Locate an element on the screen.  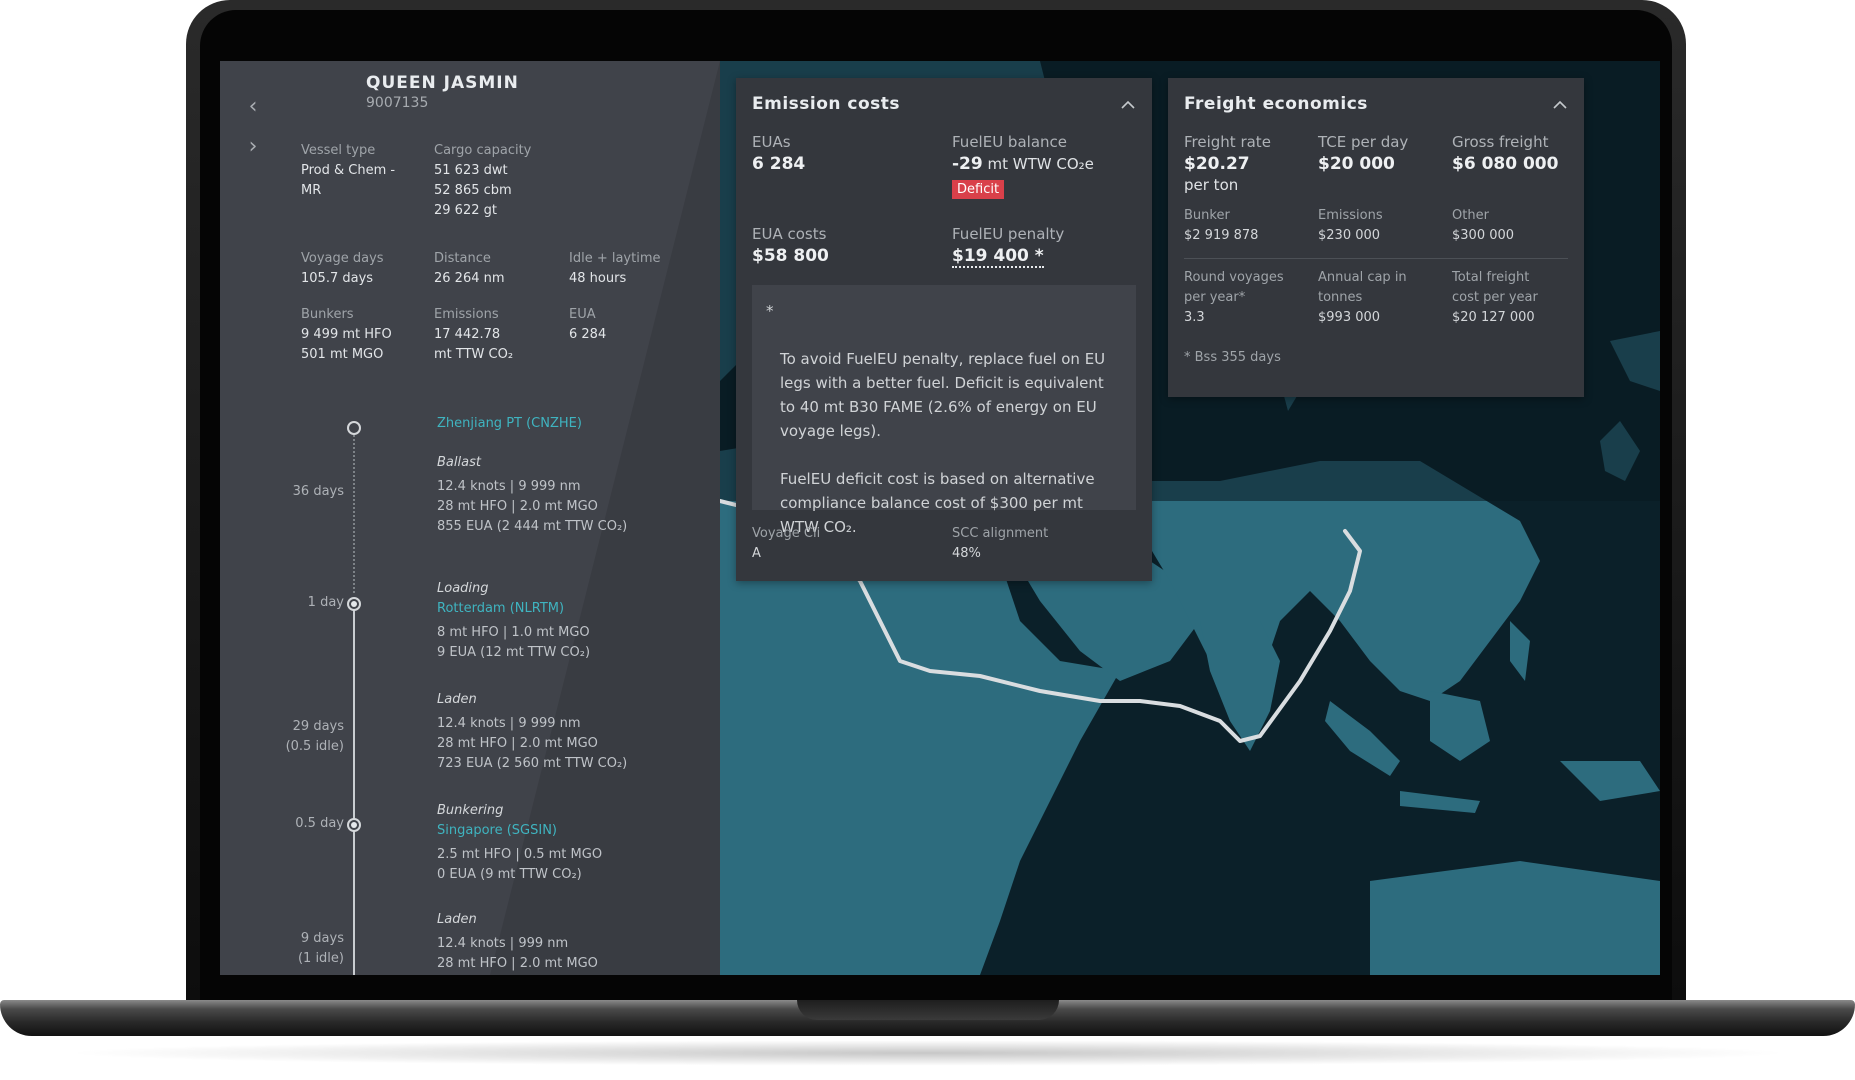
collapse-freight-economics-button is located at coordinates (1560, 104).